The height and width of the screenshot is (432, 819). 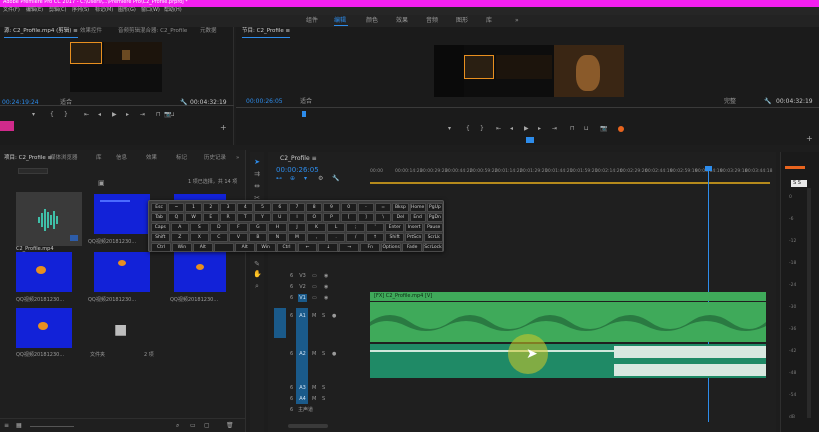 What do you see at coordinates (228, 207) in the screenshot?
I see `keyboard-key: 3` at bounding box center [228, 207].